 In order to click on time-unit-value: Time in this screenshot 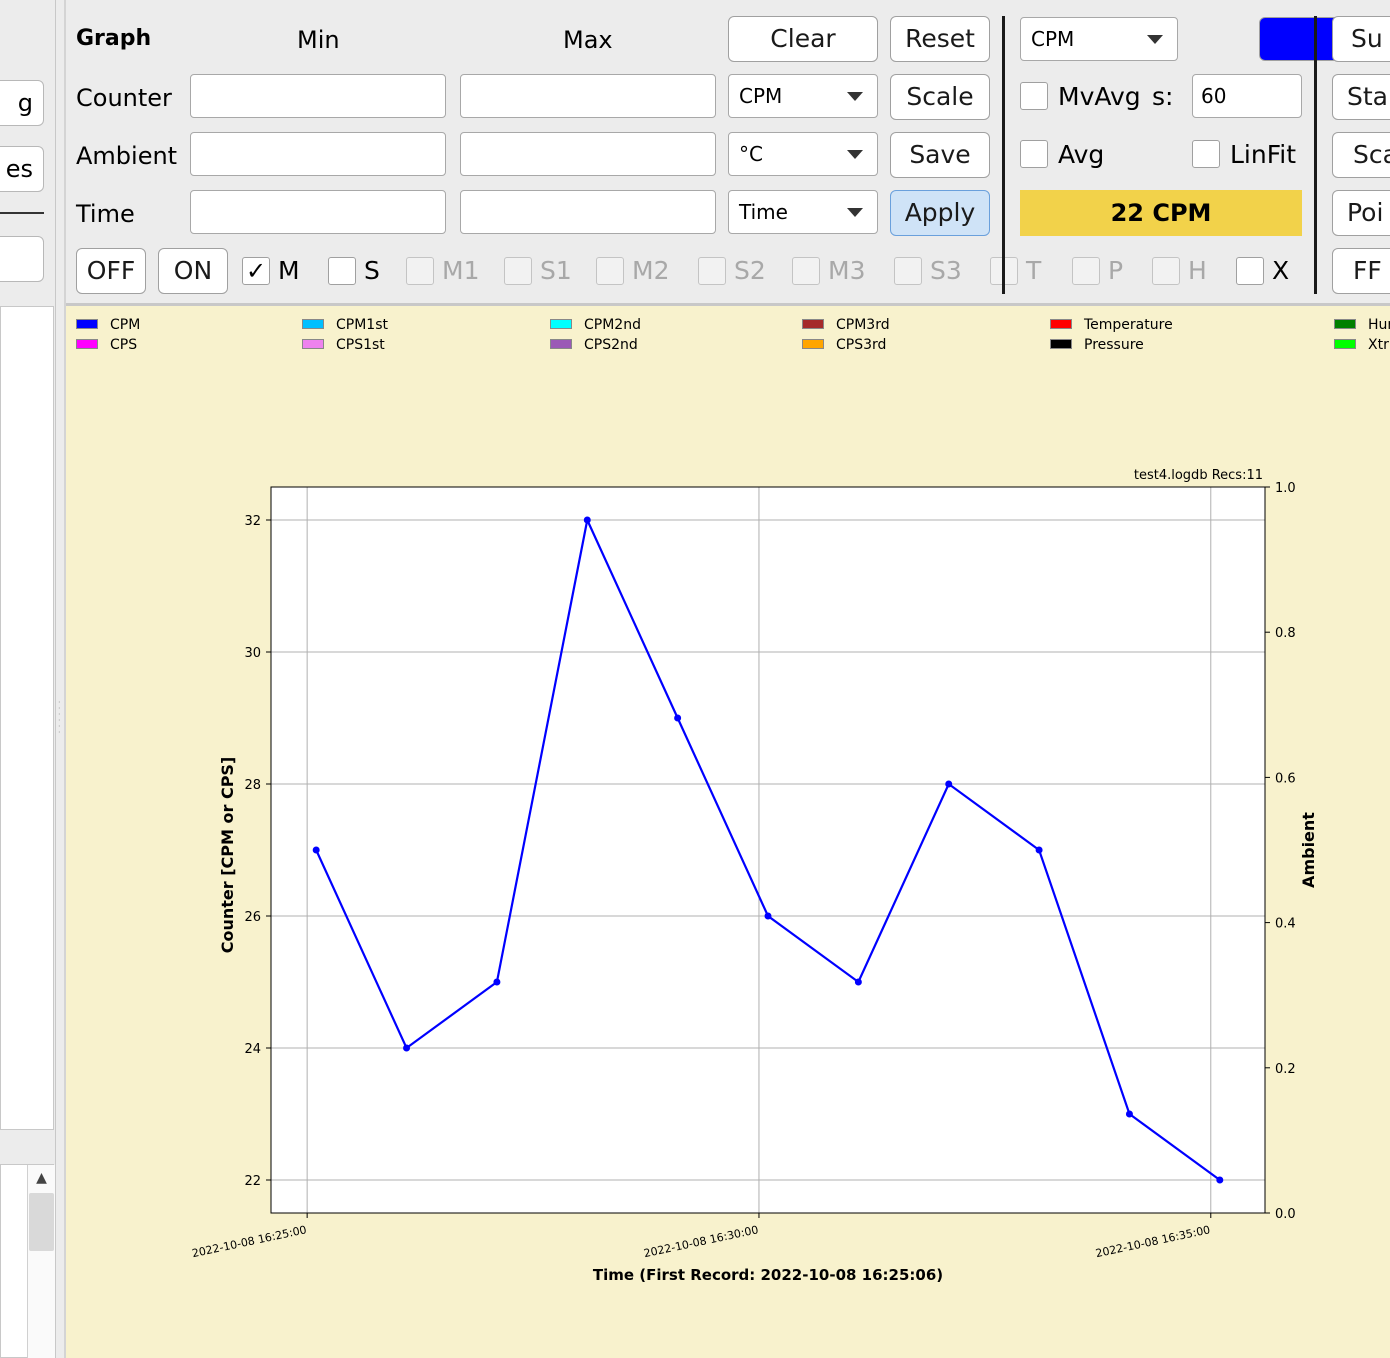, I will do `click(763, 212)`.